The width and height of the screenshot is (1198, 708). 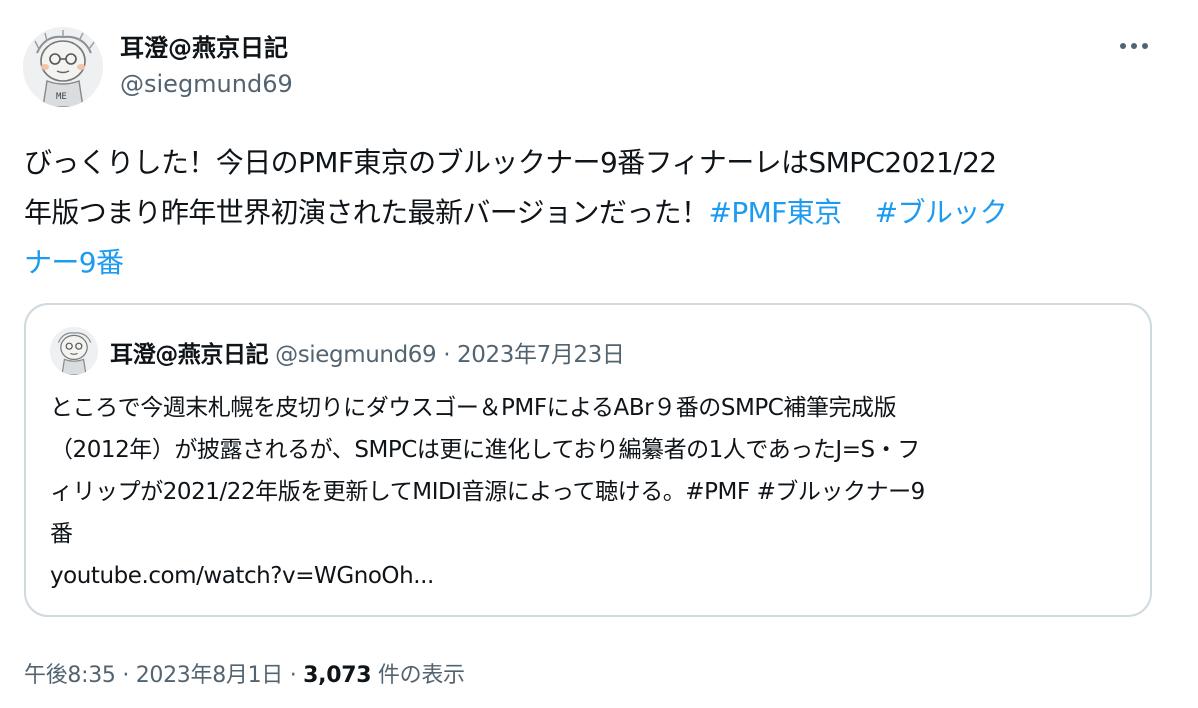 I want to click on quoted-author-avatar, so click(x=74, y=351).